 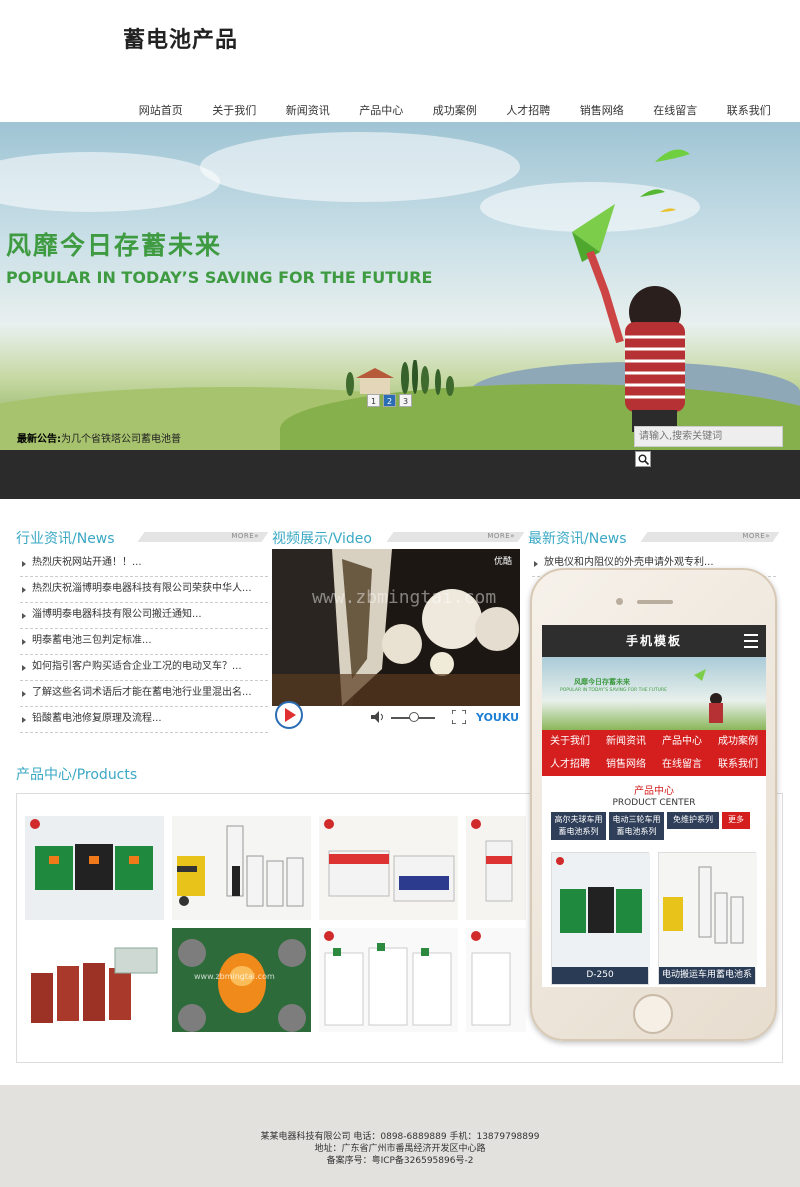 I want to click on product-tile: www.zbmingtai.com, so click(x=241, y=980).